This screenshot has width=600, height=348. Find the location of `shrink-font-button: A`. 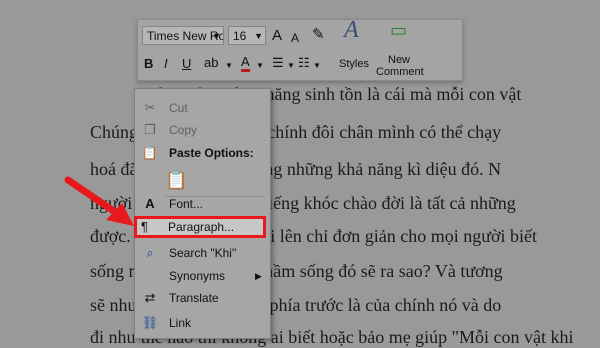

shrink-font-button: A is located at coordinates (295, 38).